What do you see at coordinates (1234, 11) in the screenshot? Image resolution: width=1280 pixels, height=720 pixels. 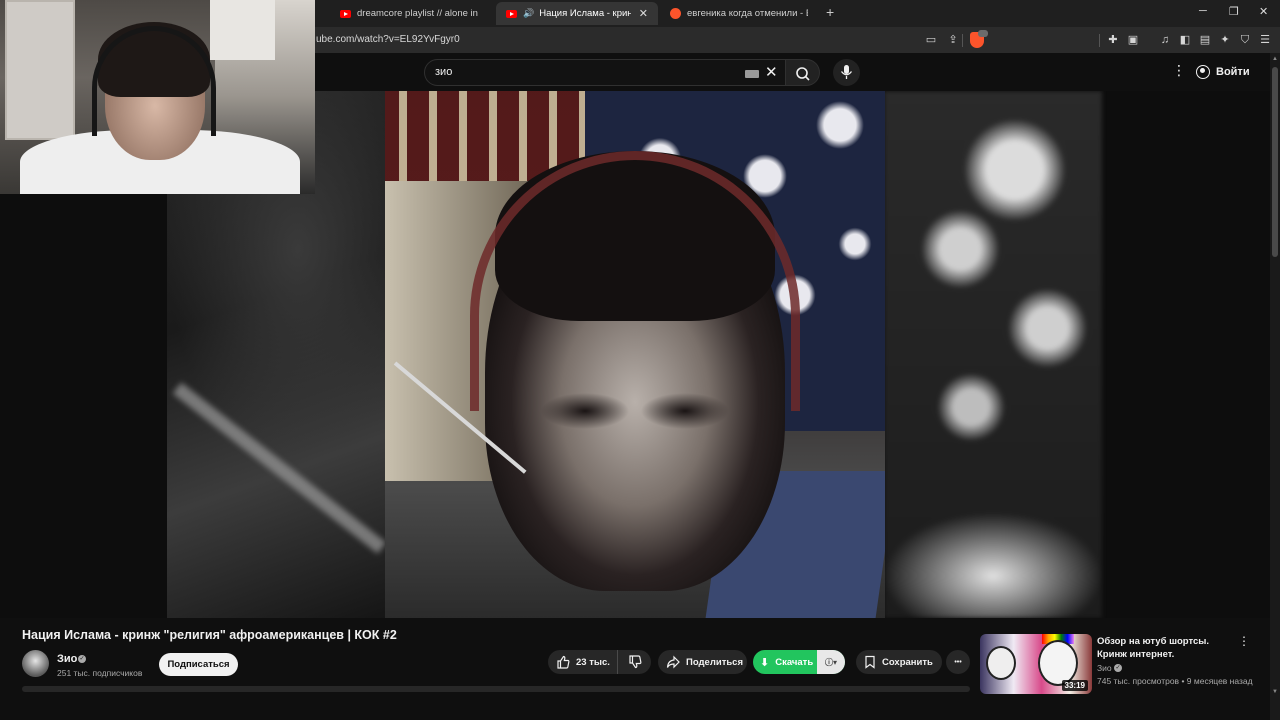 I see `restore-button: ❐` at bounding box center [1234, 11].